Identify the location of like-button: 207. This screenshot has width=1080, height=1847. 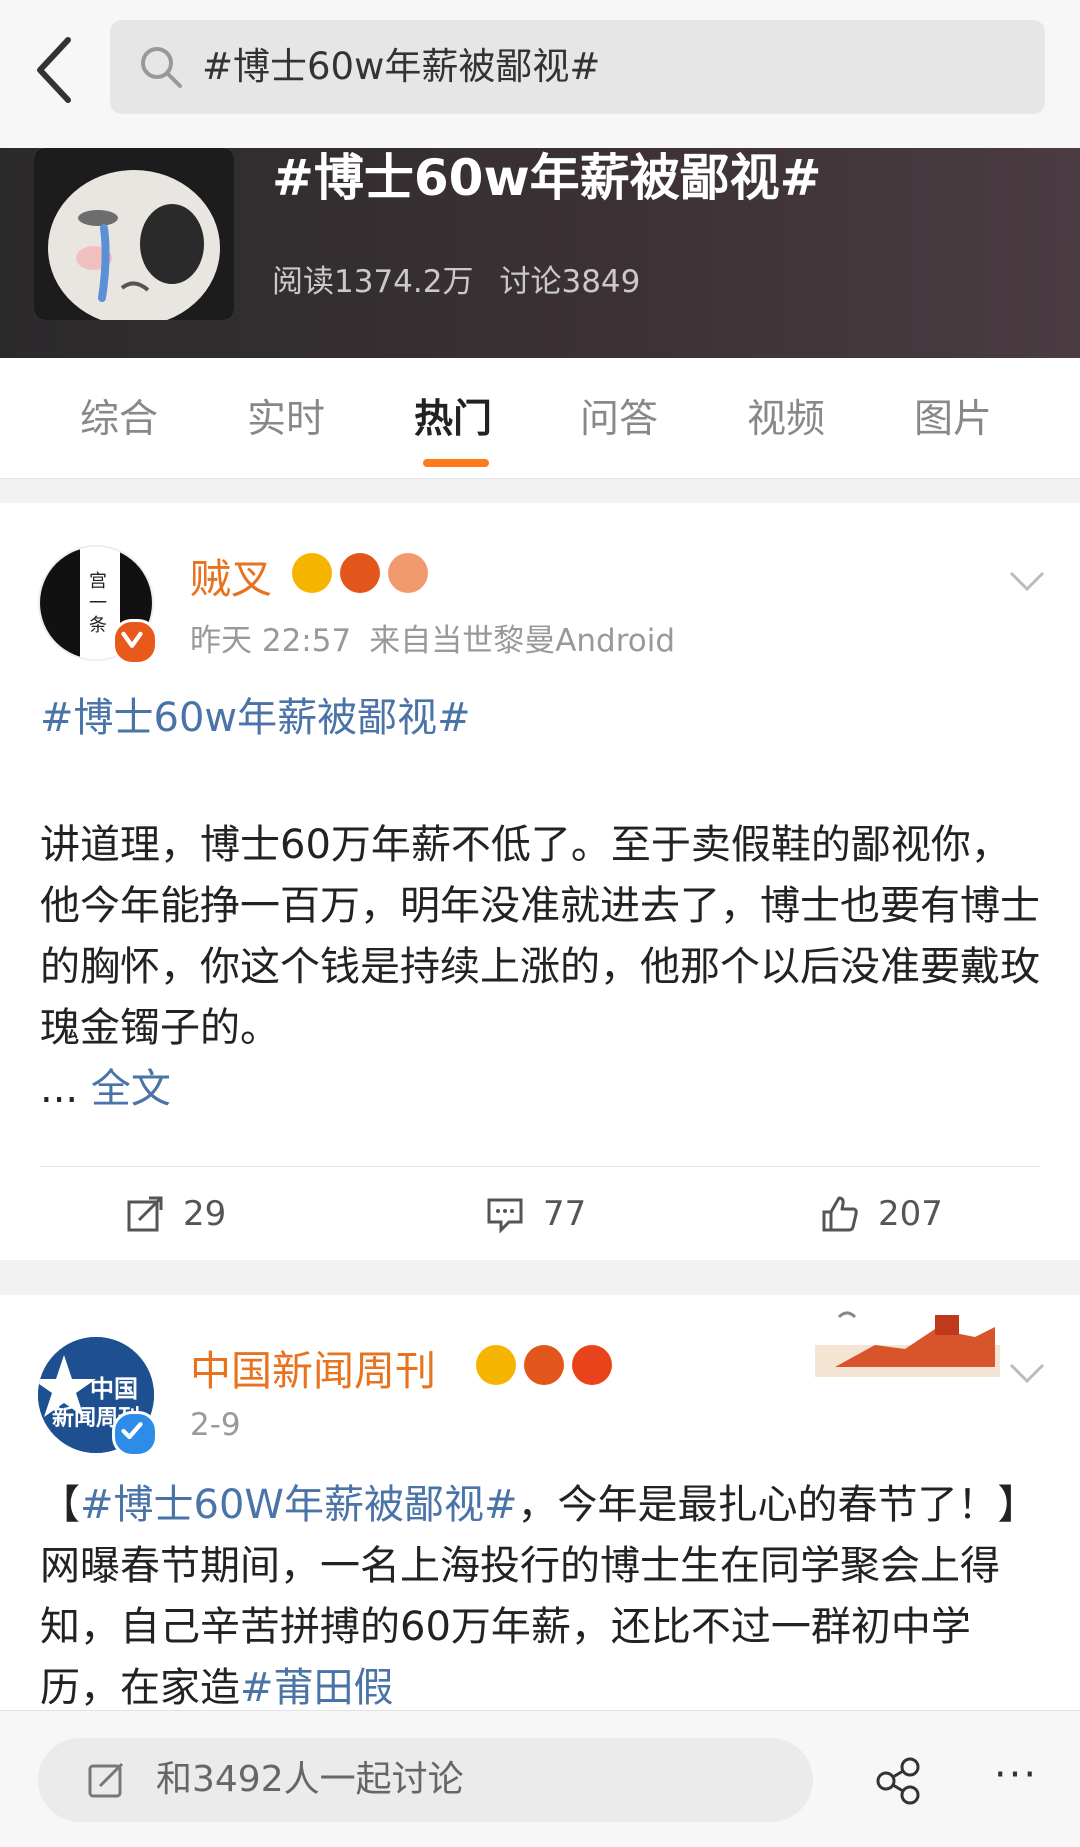
(881, 1214).